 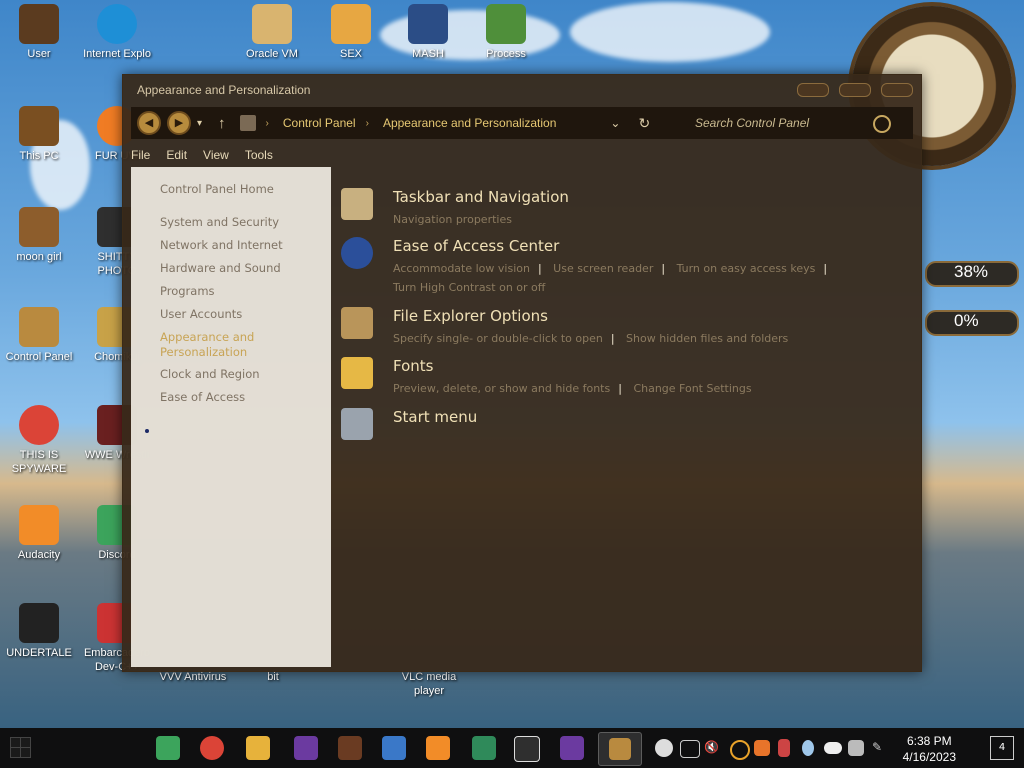 What do you see at coordinates (966, 320) in the screenshot?
I see `ram-meter-text: 0%` at bounding box center [966, 320].